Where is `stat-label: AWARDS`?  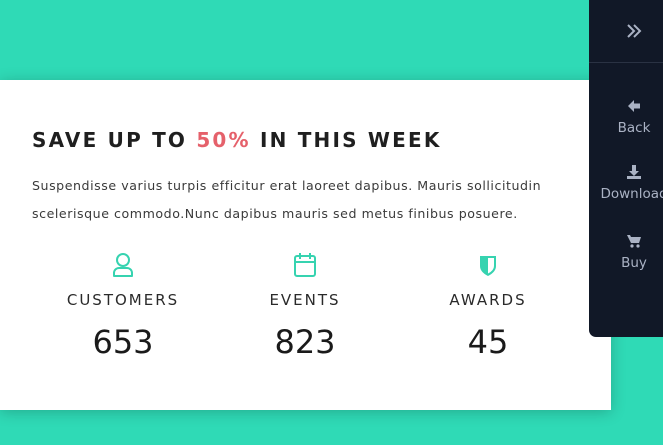 stat-label: AWARDS is located at coordinates (488, 300).